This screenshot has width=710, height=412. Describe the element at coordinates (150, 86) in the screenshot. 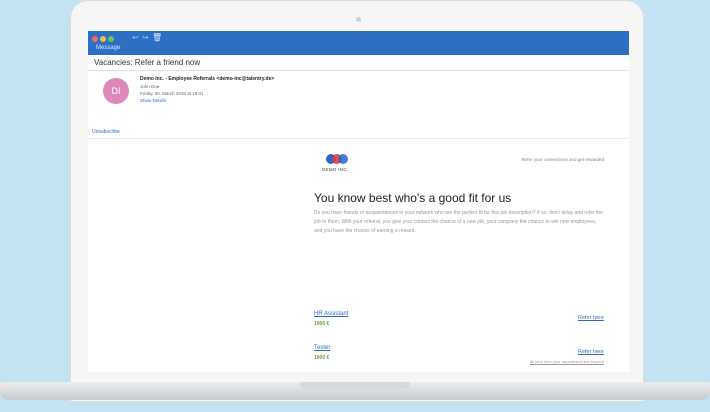

I see `recipient: John Doe` at that location.